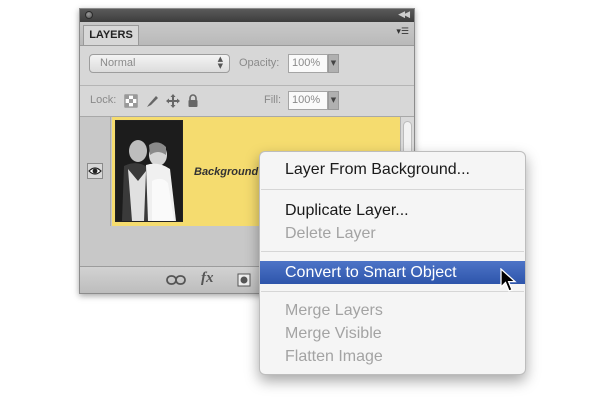 This screenshot has width=600, height=399. What do you see at coordinates (273, 100) in the screenshot?
I see `fill-label: Fill:` at bounding box center [273, 100].